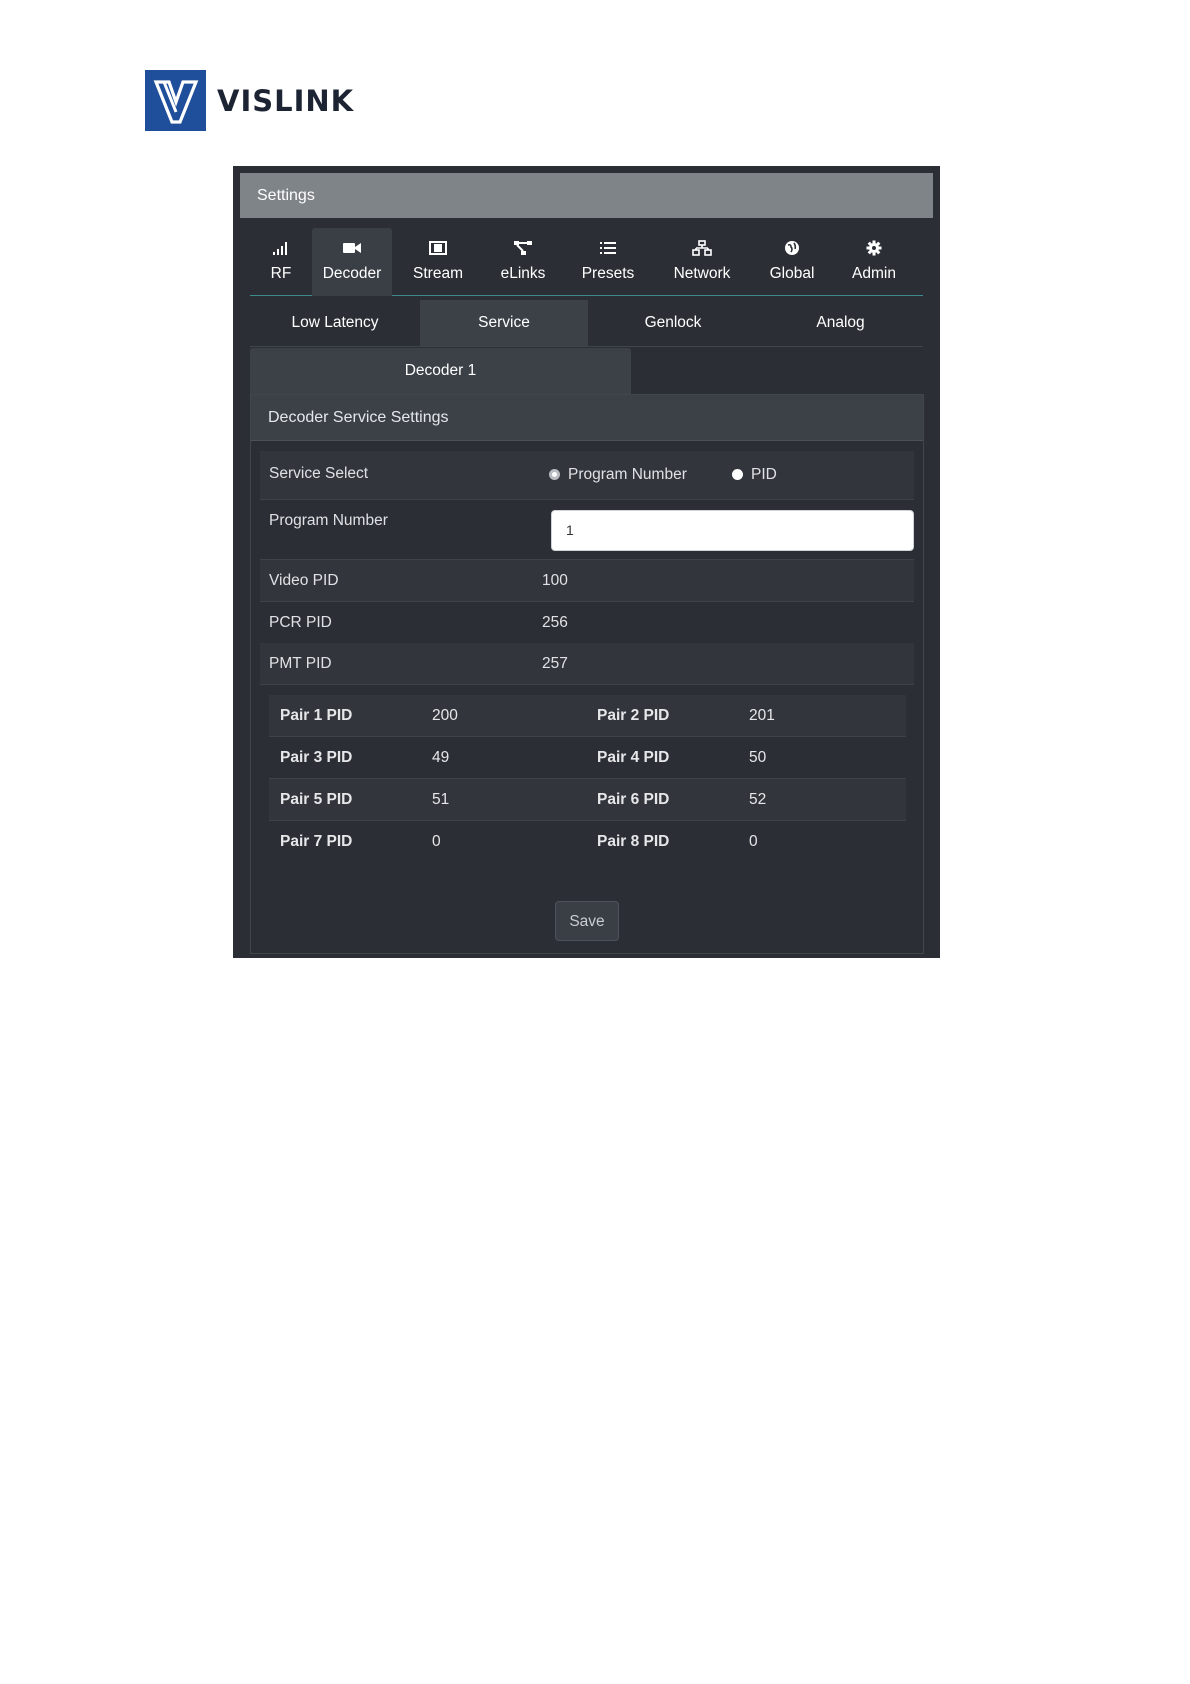 The image size is (1190, 1684). I want to click on pair-4-label: Pair 4 PID, so click(633, 757).